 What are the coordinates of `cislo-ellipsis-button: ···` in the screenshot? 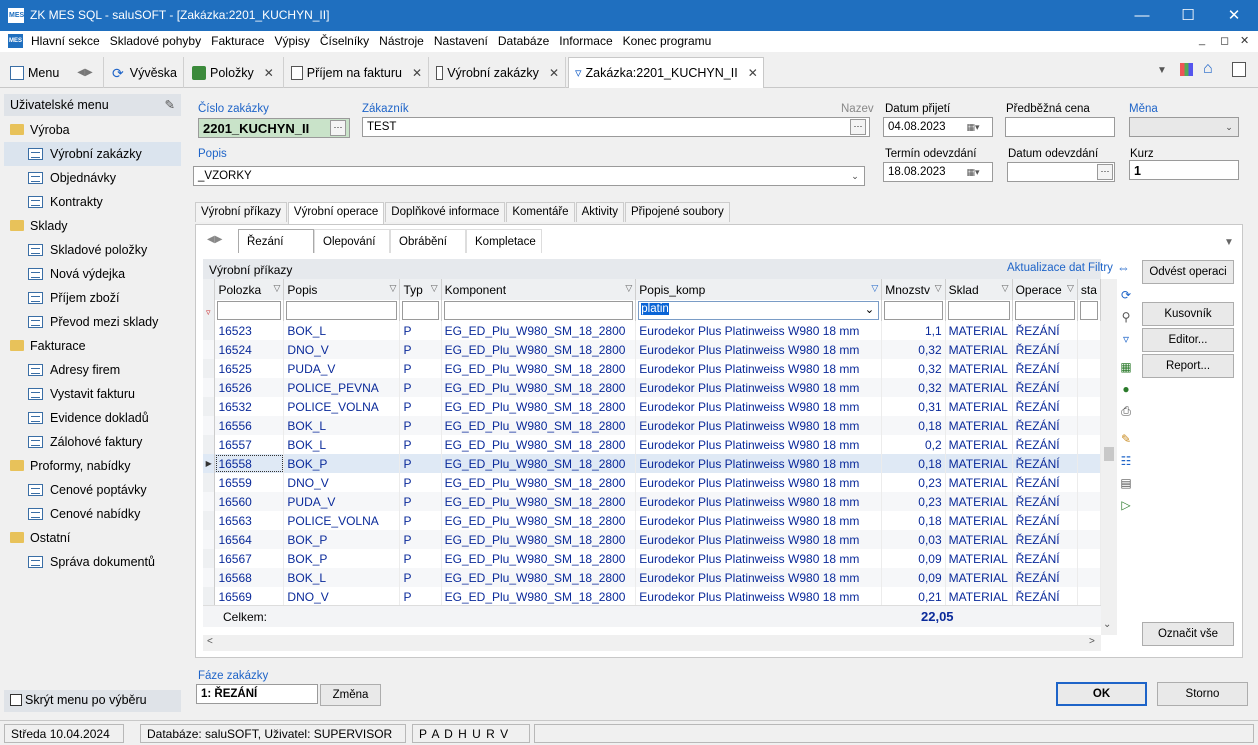 It's located at (338, 128).